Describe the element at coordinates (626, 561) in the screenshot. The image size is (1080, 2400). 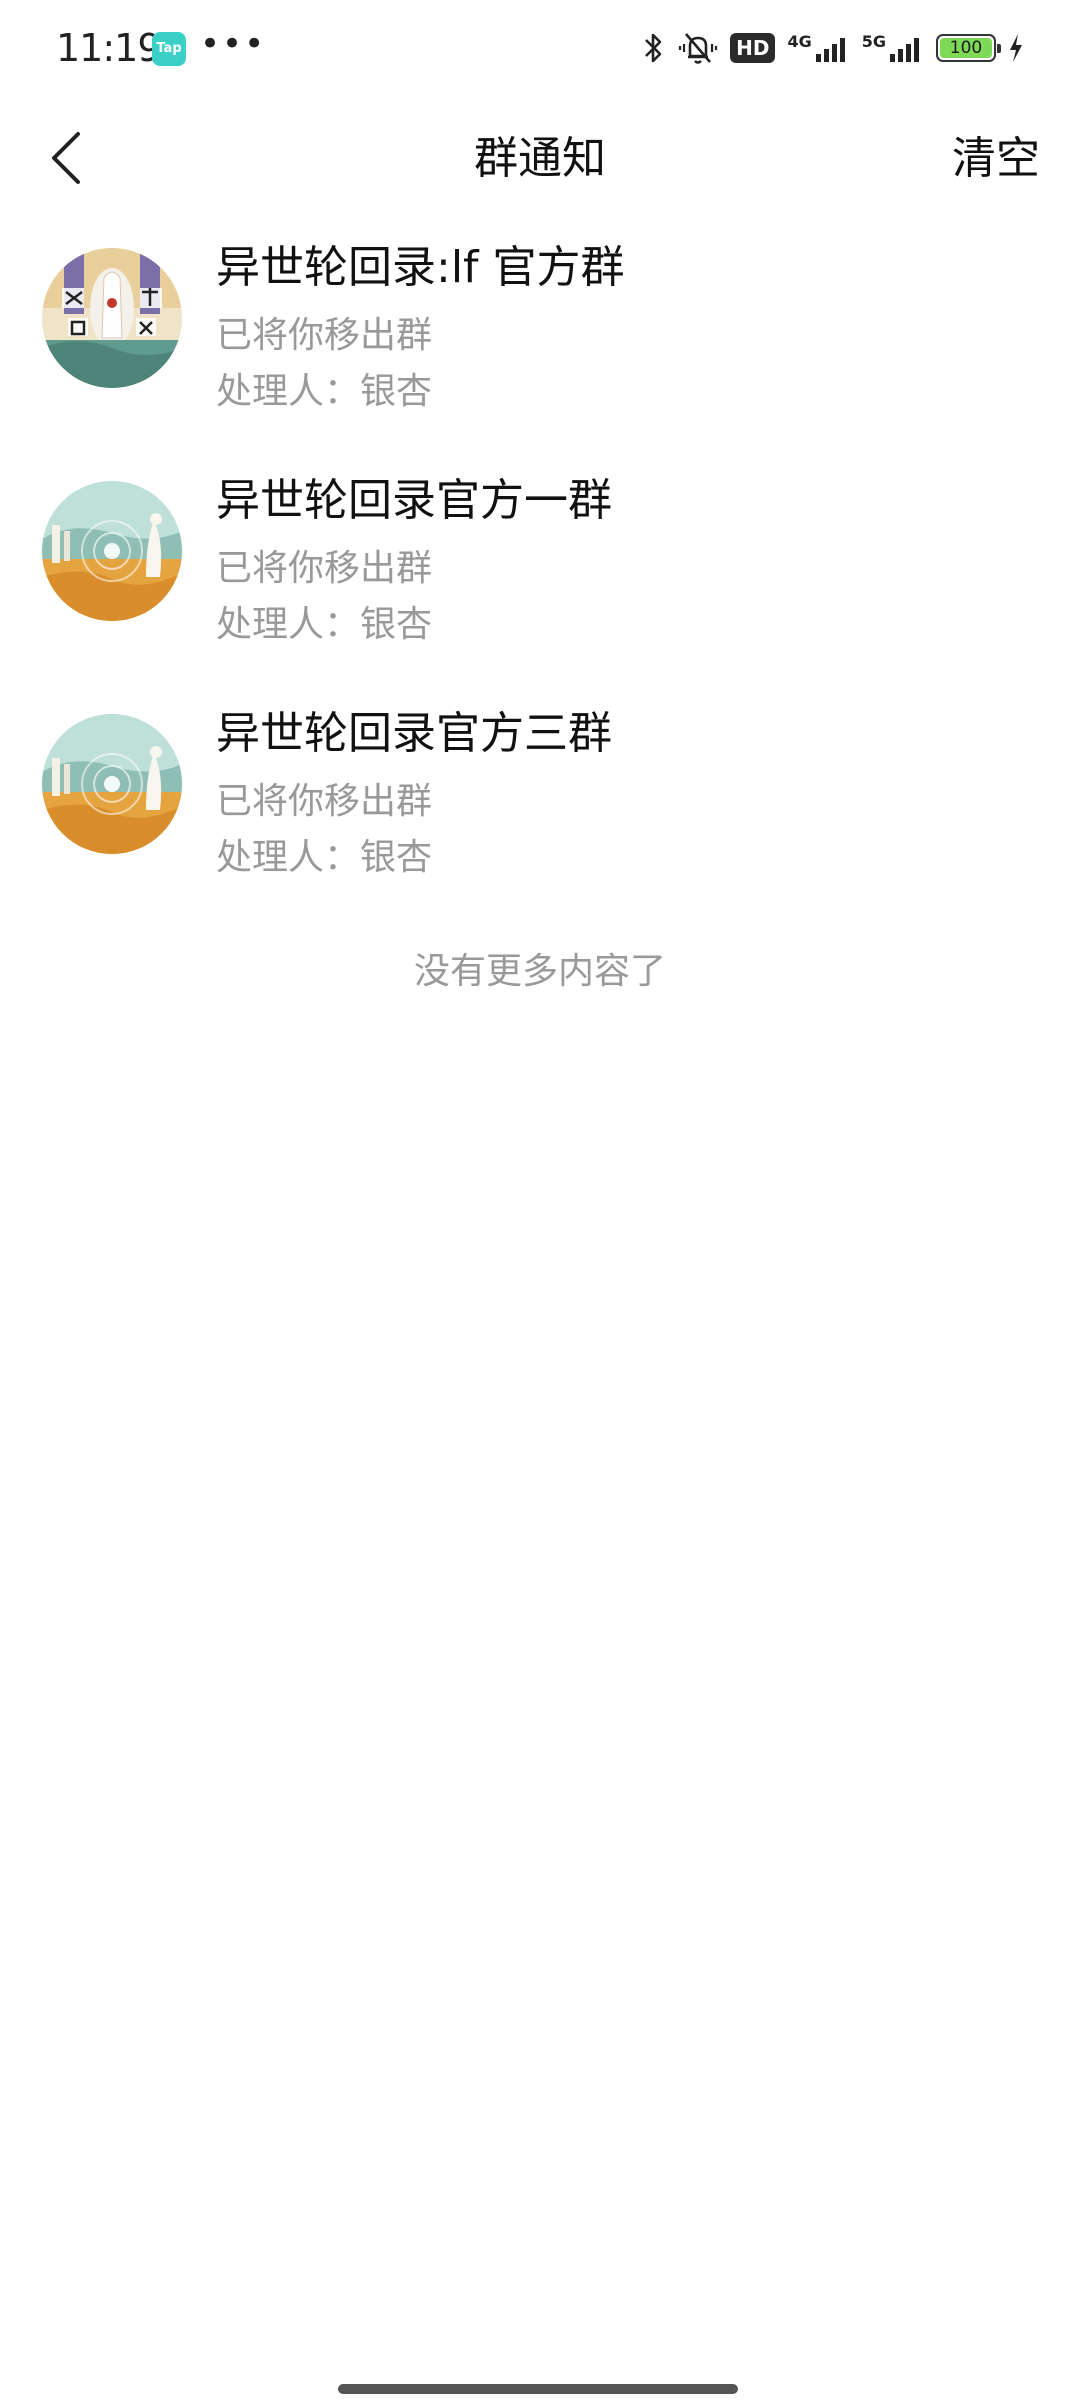
I see `notice-content: 异世轮回录官方一群 已将你移出群 处理人：银杏` at that location.